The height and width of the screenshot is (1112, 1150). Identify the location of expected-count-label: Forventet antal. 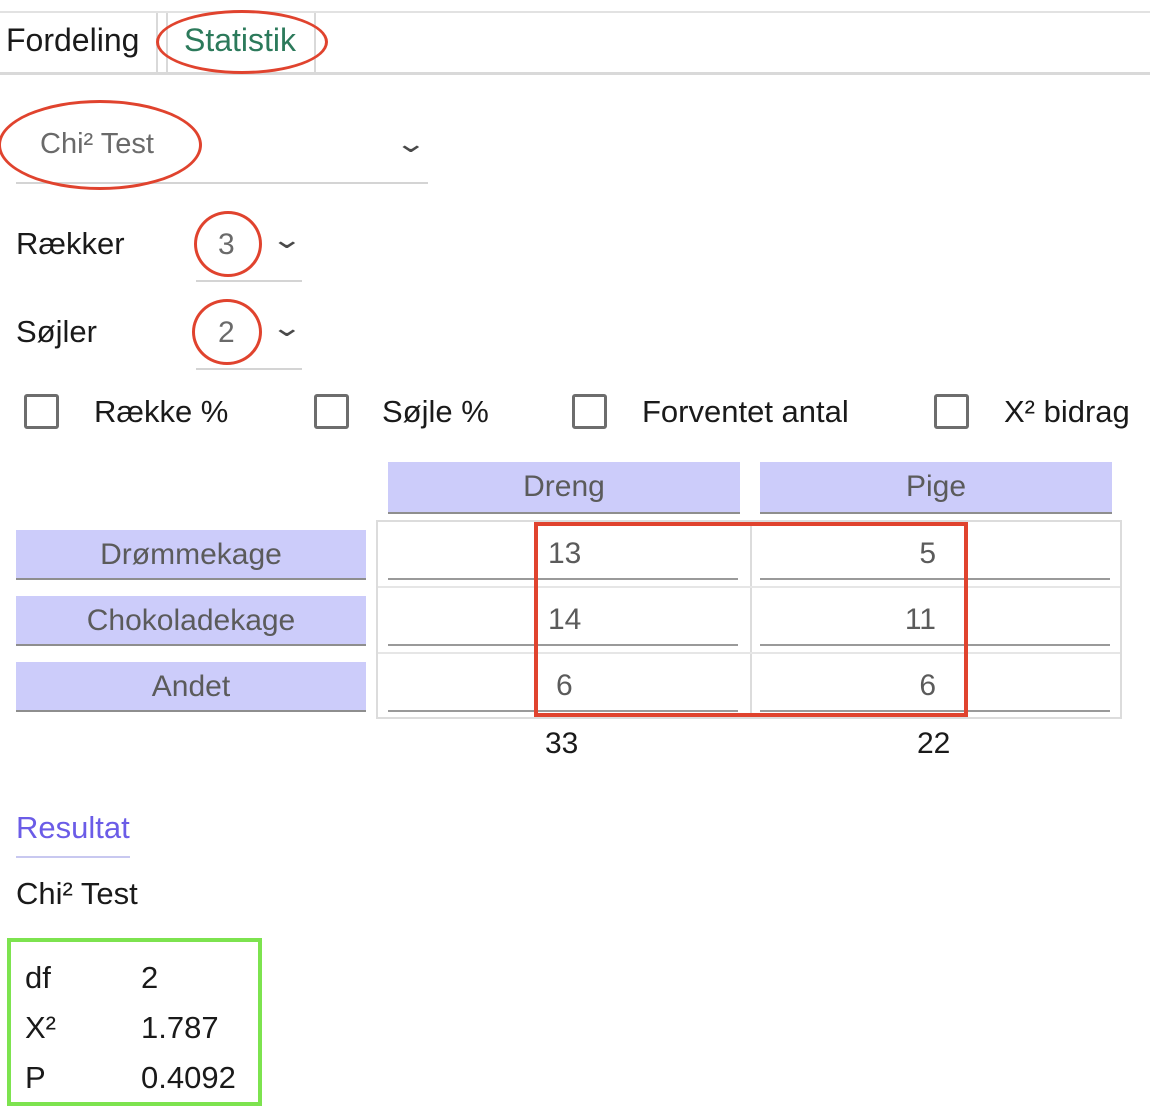
(745, 411).